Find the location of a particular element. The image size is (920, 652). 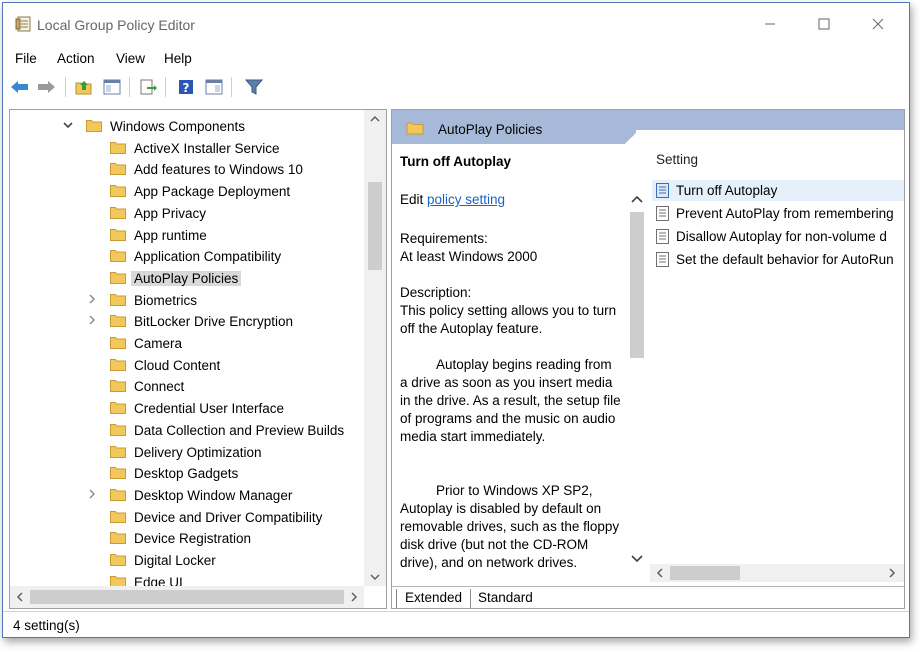

tree-item: Application Compatibility is located at coordinates (187, 256).